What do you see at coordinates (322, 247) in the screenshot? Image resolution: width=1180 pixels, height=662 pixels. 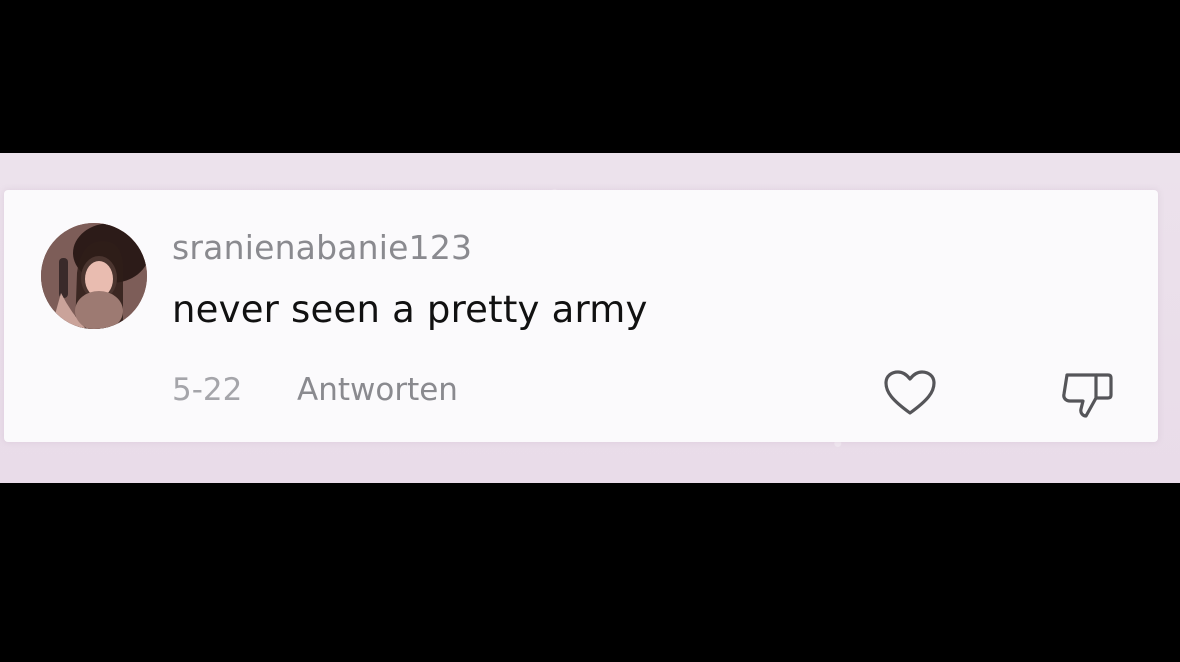 I see `comment-username: sranienabanie123` at bounding box center [322, 247].